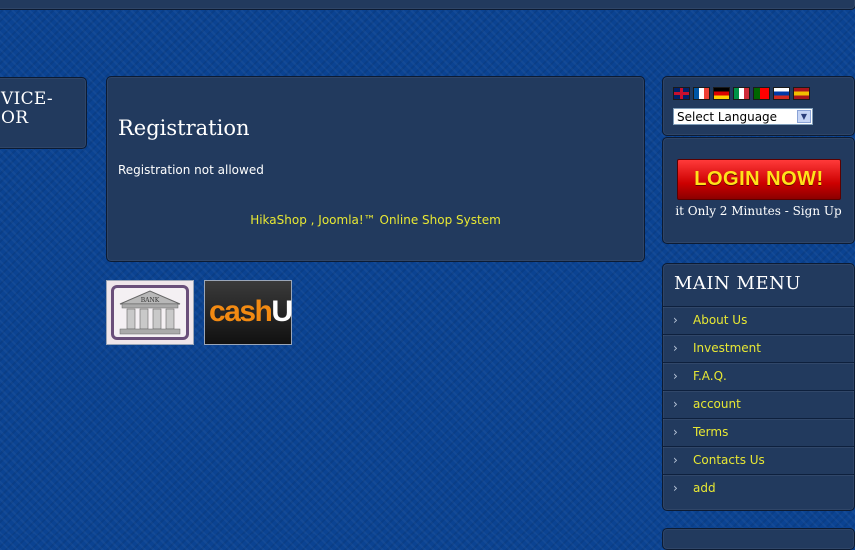 The height and width of the screenshot is (550, 855). I want to click on registration-message: Registration not allowed, so click(191, 170).